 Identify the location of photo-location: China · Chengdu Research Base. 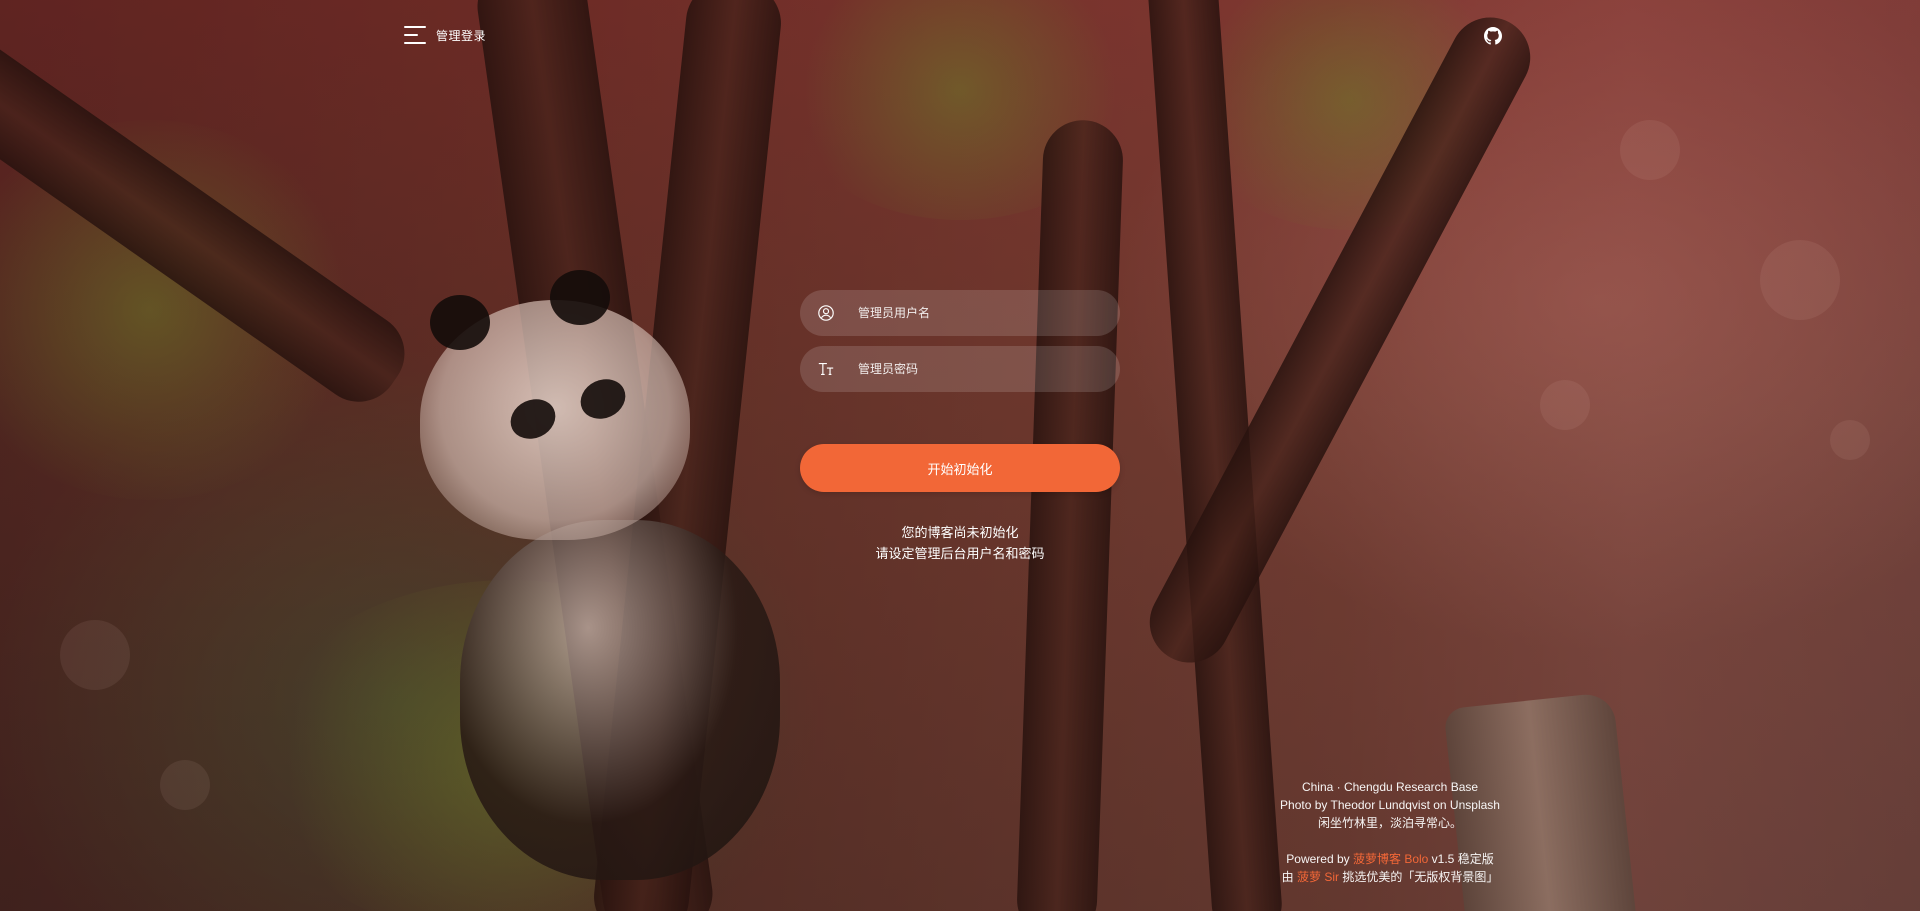
(1390, 787).